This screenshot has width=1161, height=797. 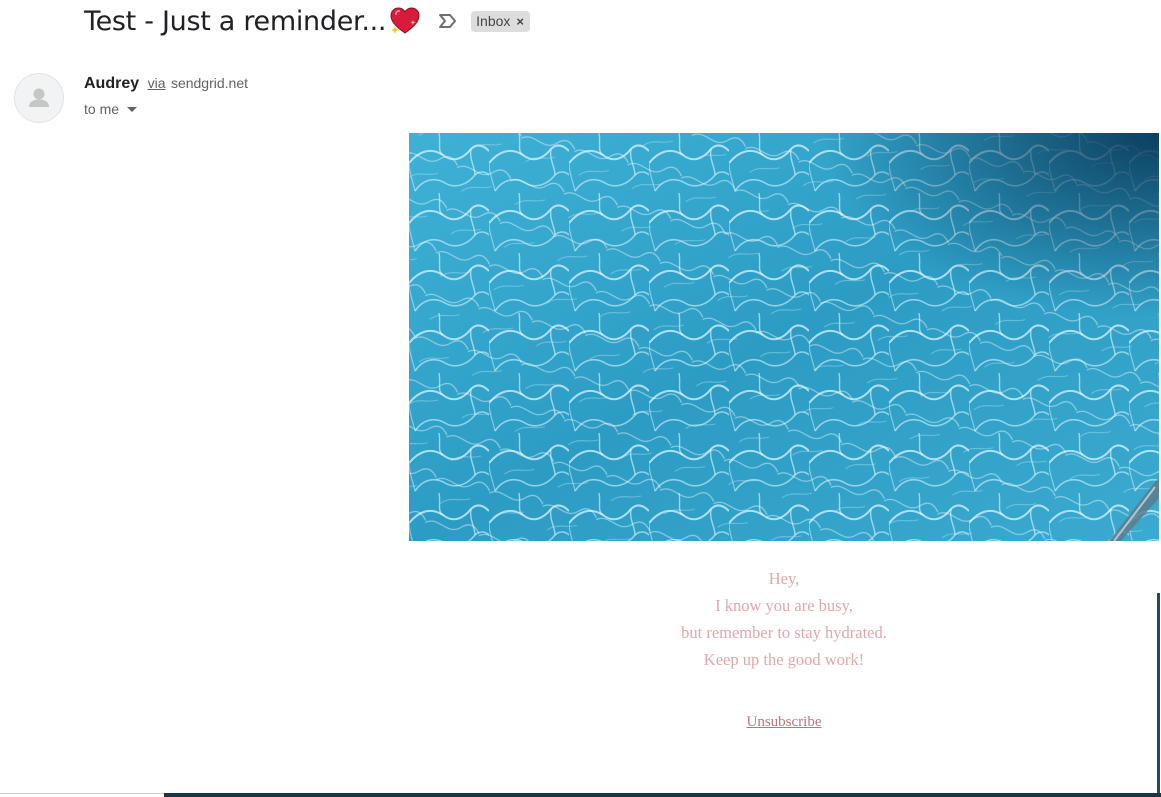 I want to click on remove-label-icon: ×, so click(x=520, y=21).